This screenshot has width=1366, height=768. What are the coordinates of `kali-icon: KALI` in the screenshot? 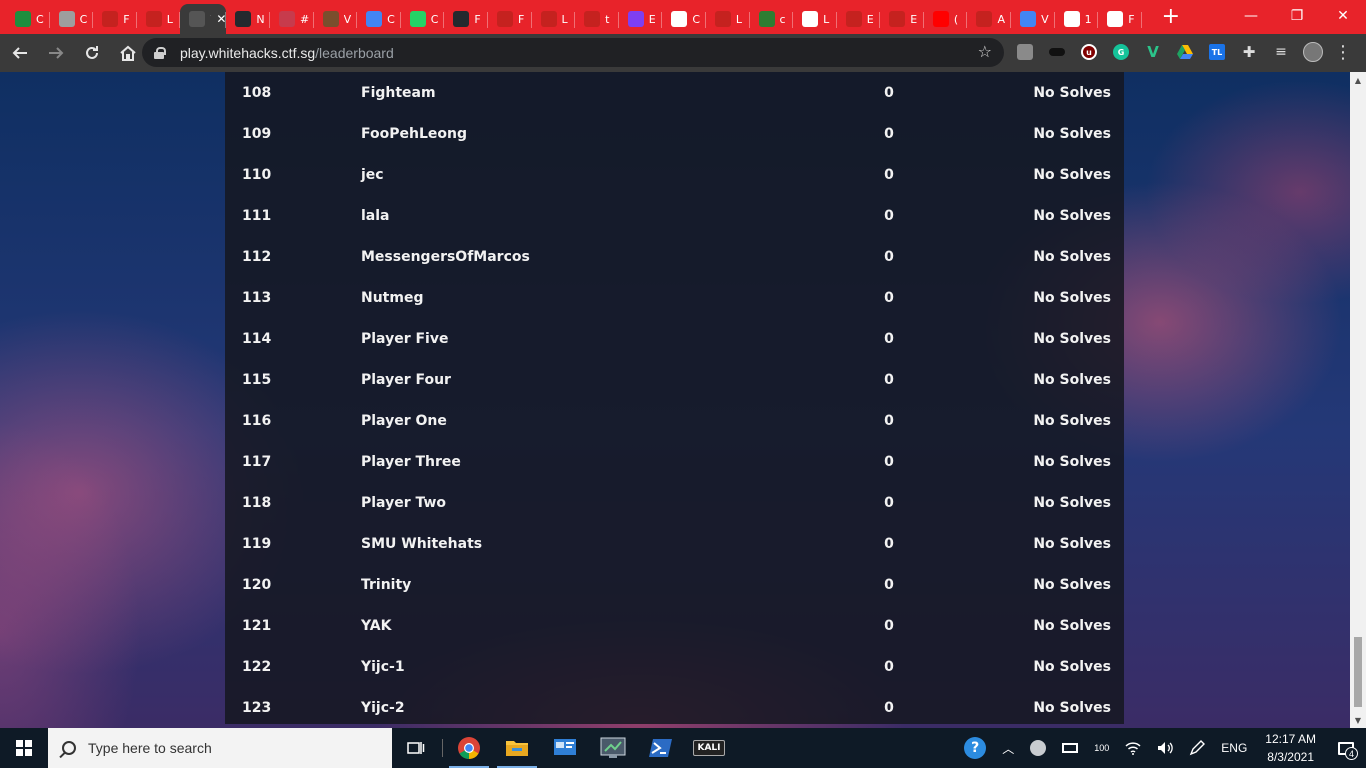 It's located at (709, 748).